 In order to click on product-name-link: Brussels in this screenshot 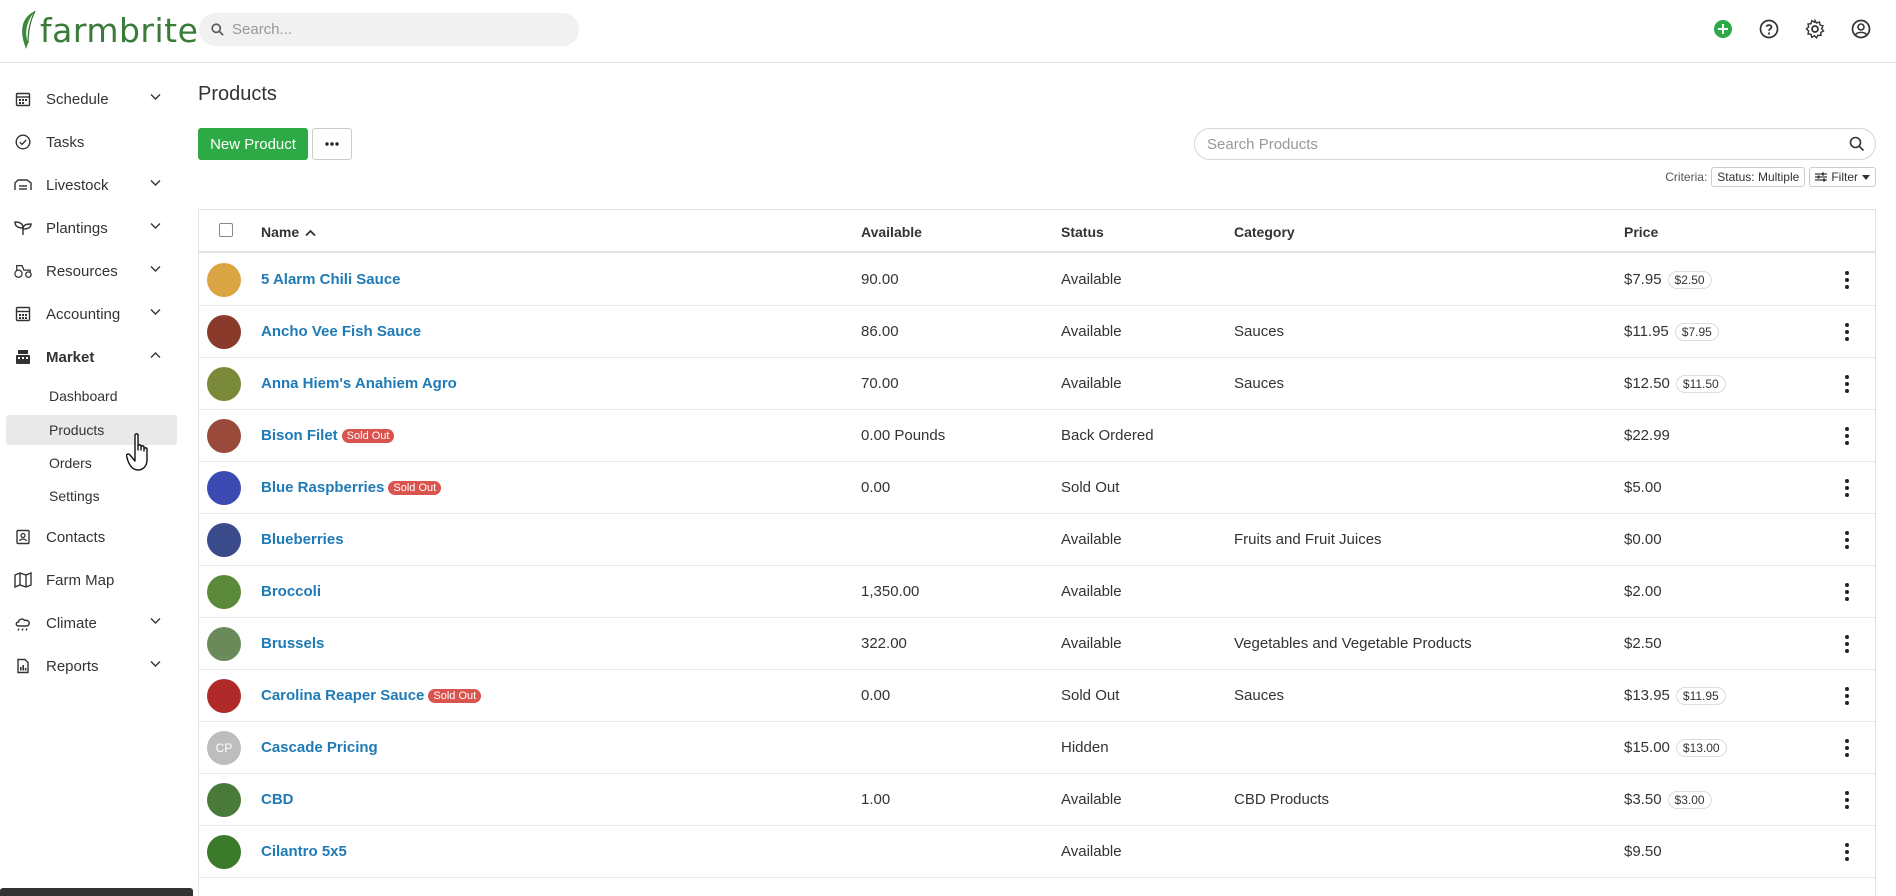, I will do `click(292, 643)`.